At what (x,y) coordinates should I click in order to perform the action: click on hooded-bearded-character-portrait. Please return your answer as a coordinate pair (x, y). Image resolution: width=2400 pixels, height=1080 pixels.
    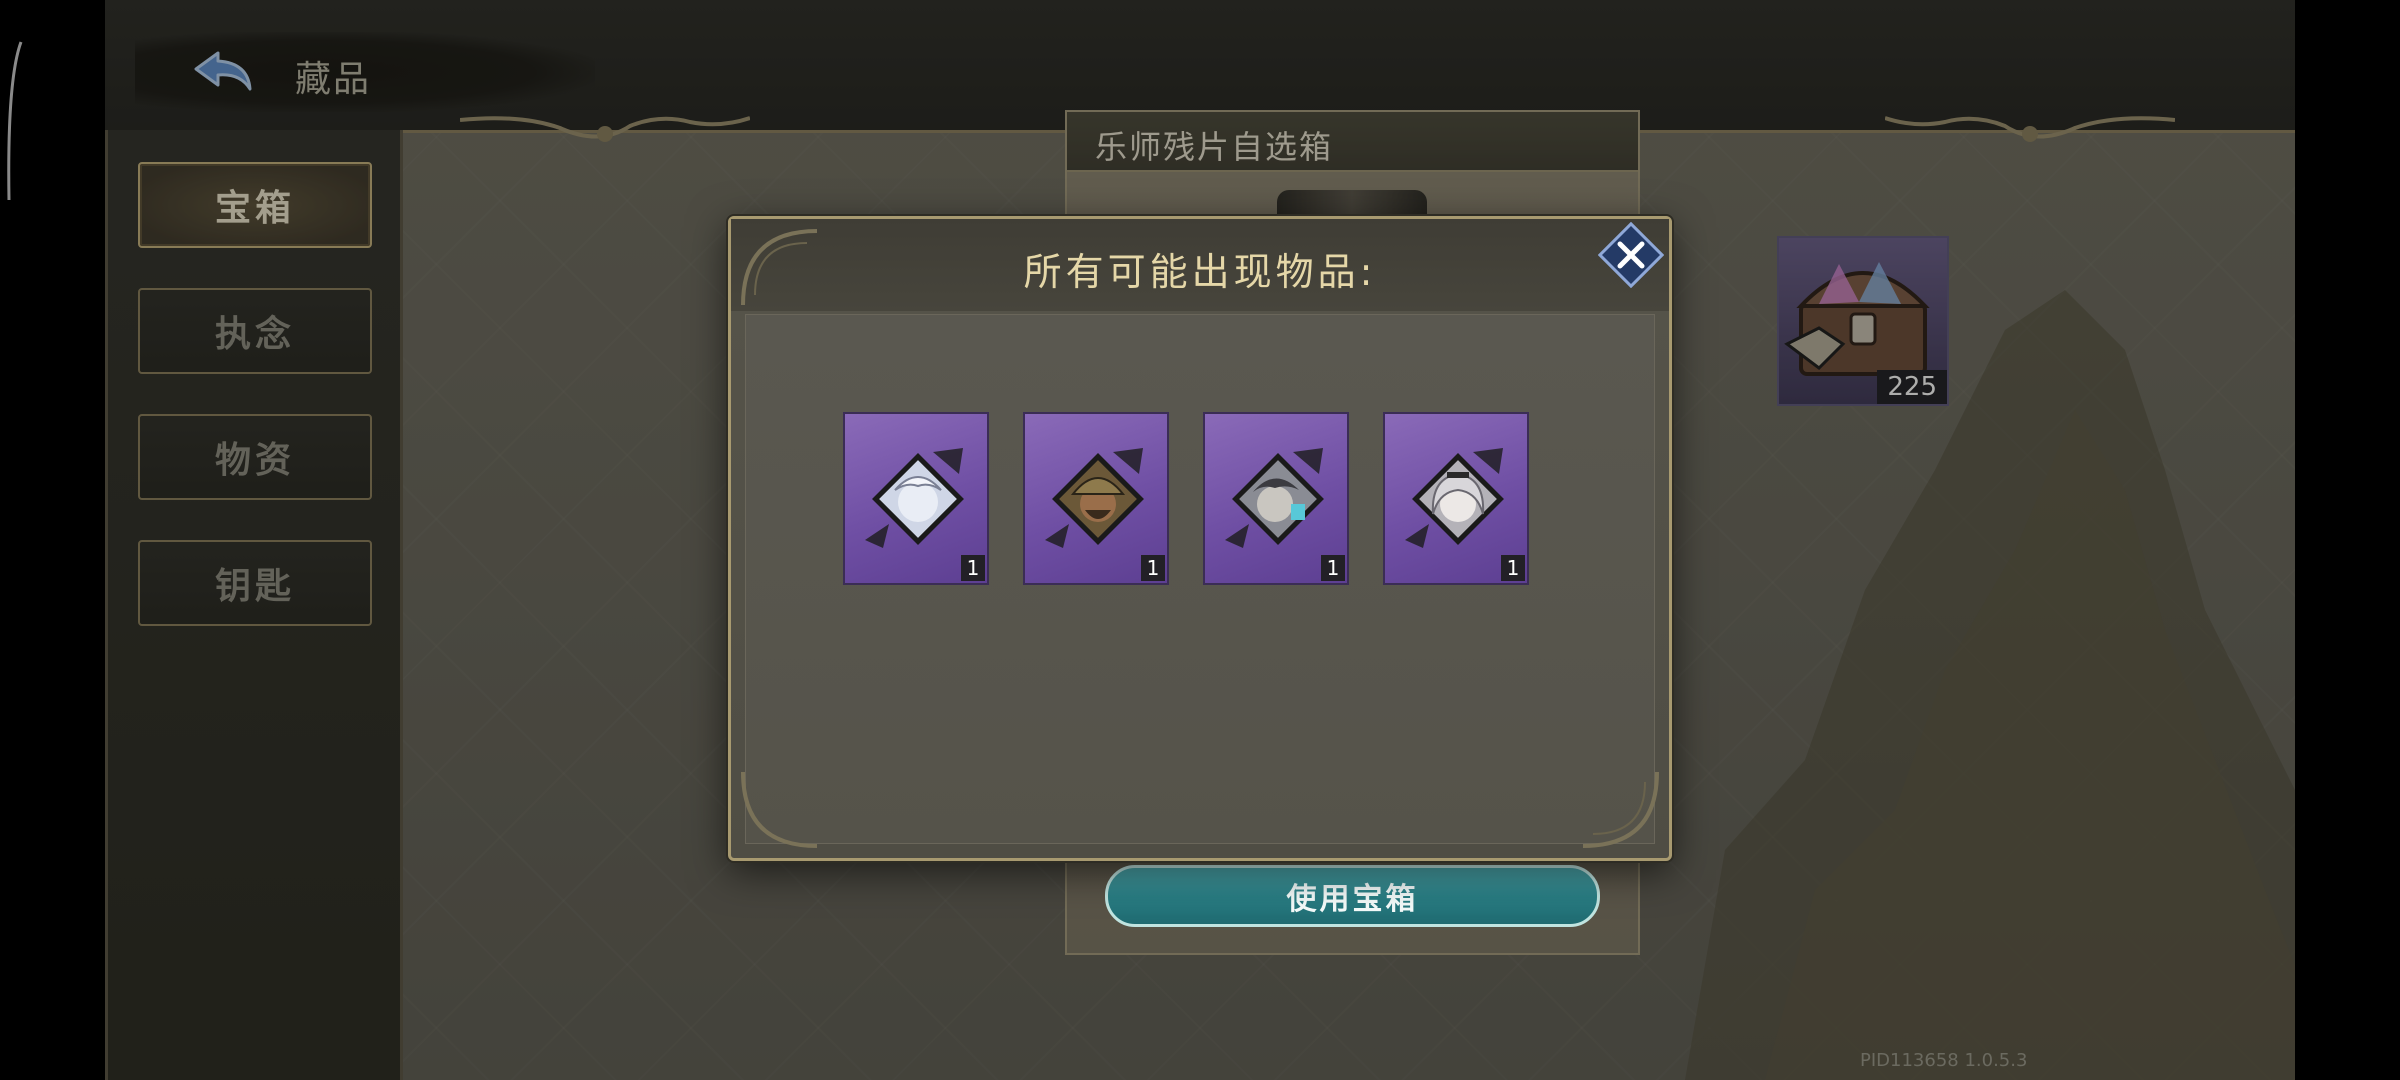
    Looking at the image, I should click on (1094, 498).